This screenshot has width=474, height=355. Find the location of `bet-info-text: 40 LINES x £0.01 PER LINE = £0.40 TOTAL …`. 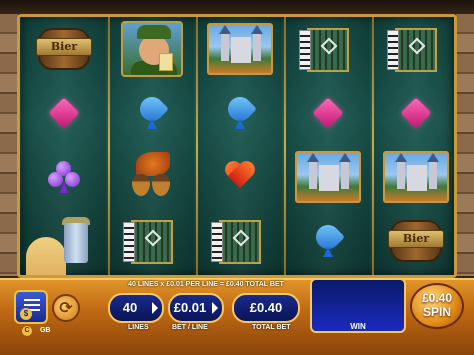

bet-info-text: 40 LINES x £0.01 PER LINE = £0.40 TOTAL … is located at coordinates (206, 284).